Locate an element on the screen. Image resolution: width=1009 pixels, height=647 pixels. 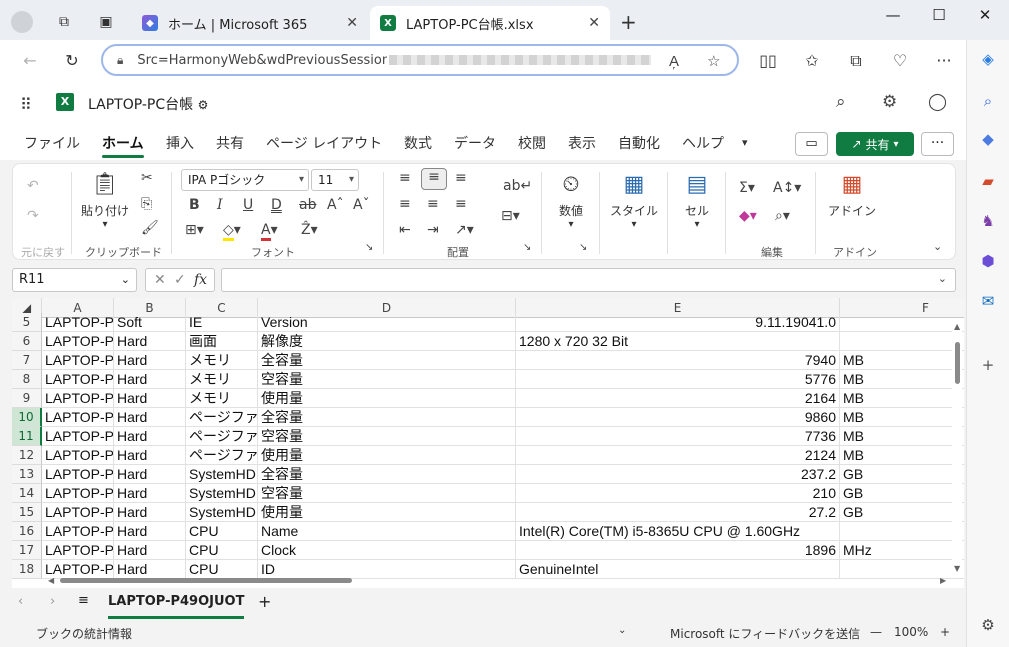
collections-icon: ⧉ is located at coordinates (856, 61).